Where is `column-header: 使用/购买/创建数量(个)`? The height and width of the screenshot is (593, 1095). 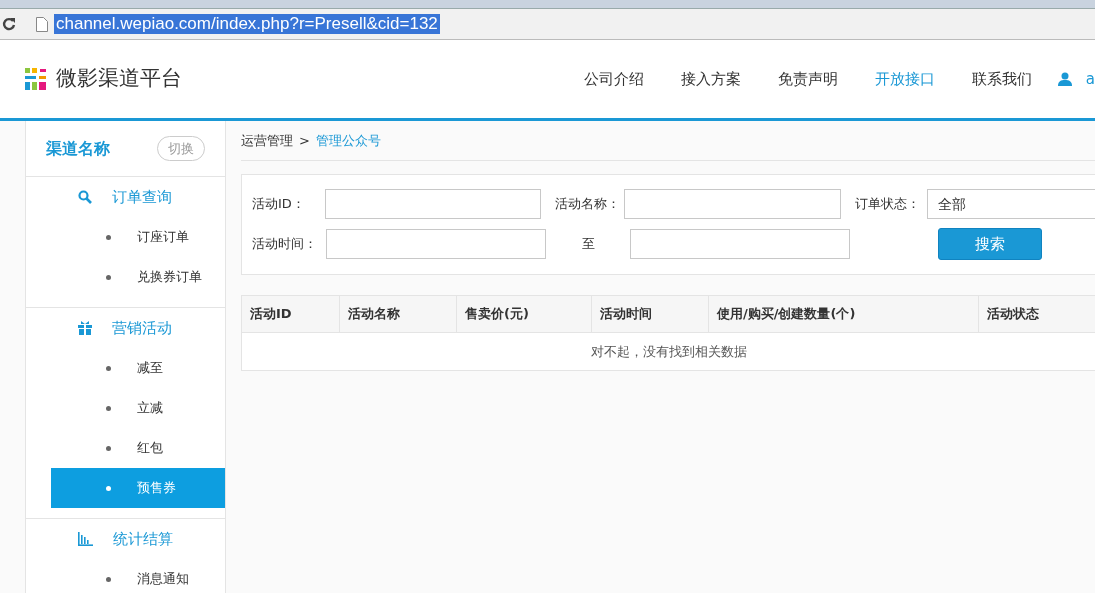
column-header: 使用/购买/创建数量(个) is located at coordinates (844, 314).